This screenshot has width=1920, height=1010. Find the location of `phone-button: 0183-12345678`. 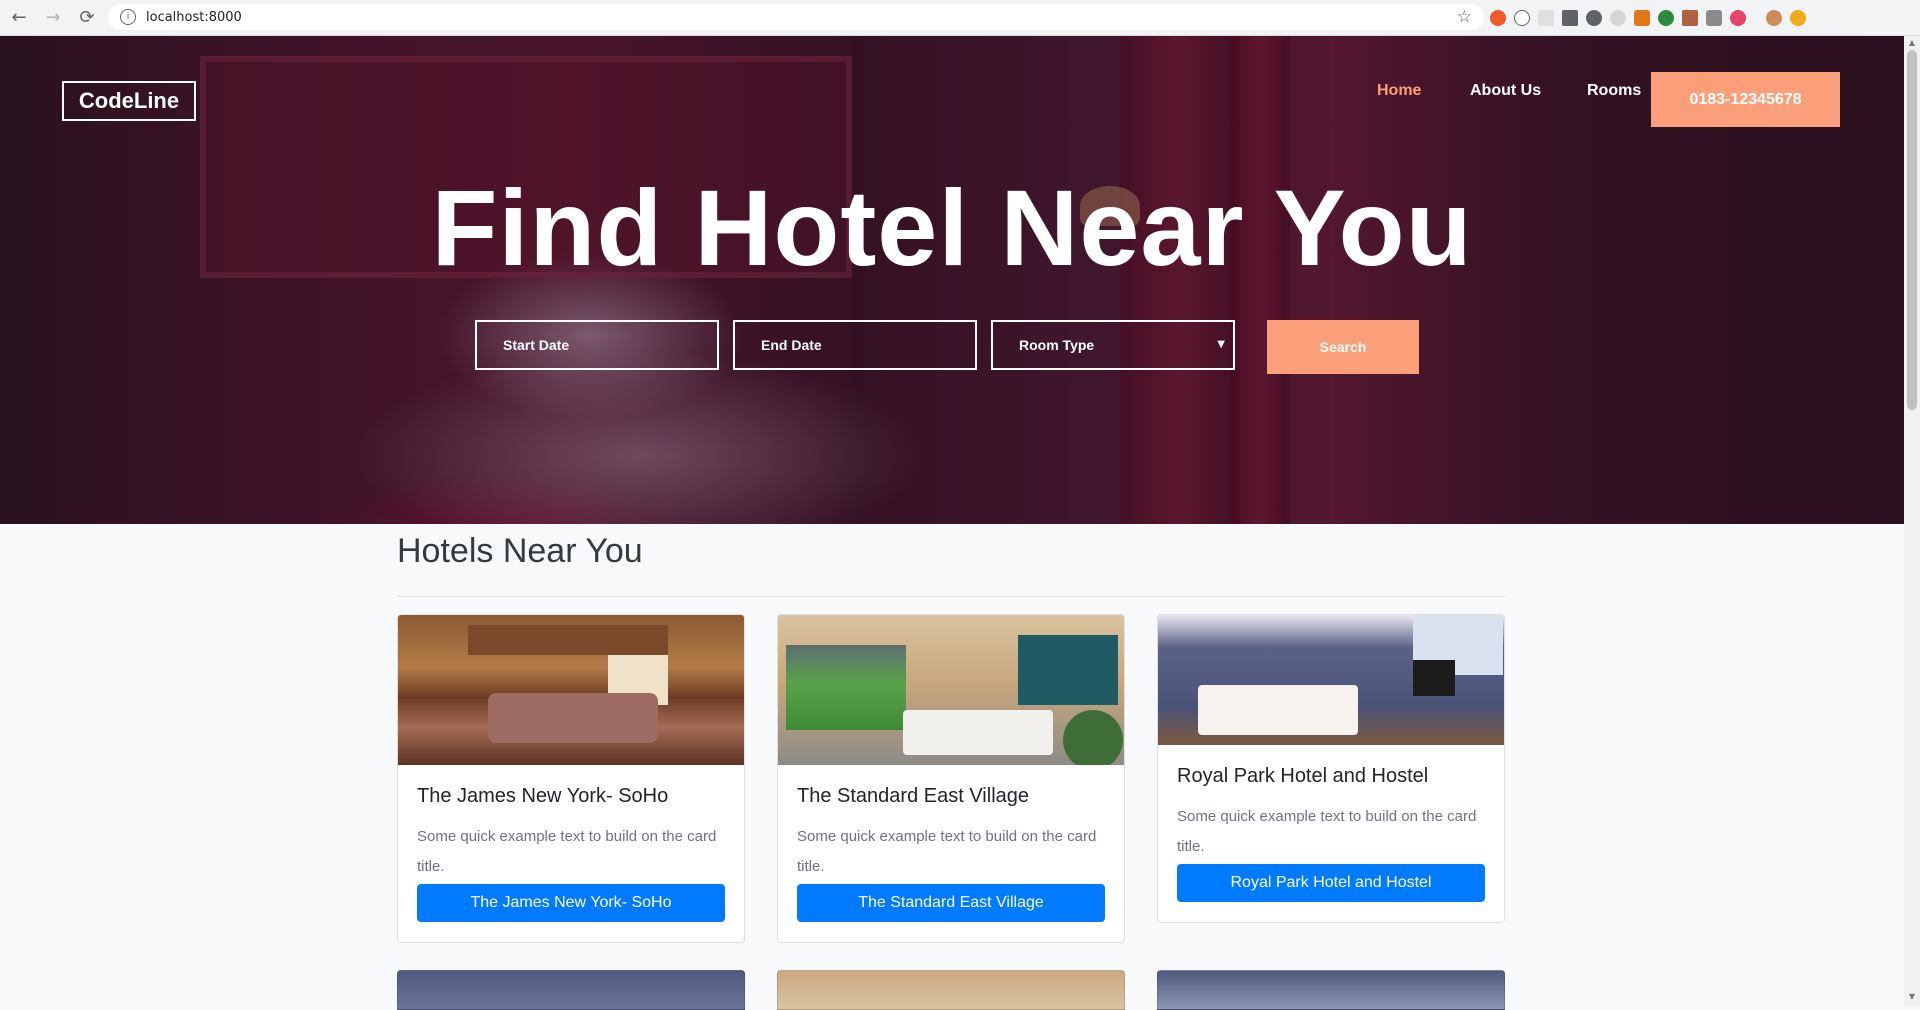

phone-button: 0183-12345678 is located at coordinates (1745, 99).